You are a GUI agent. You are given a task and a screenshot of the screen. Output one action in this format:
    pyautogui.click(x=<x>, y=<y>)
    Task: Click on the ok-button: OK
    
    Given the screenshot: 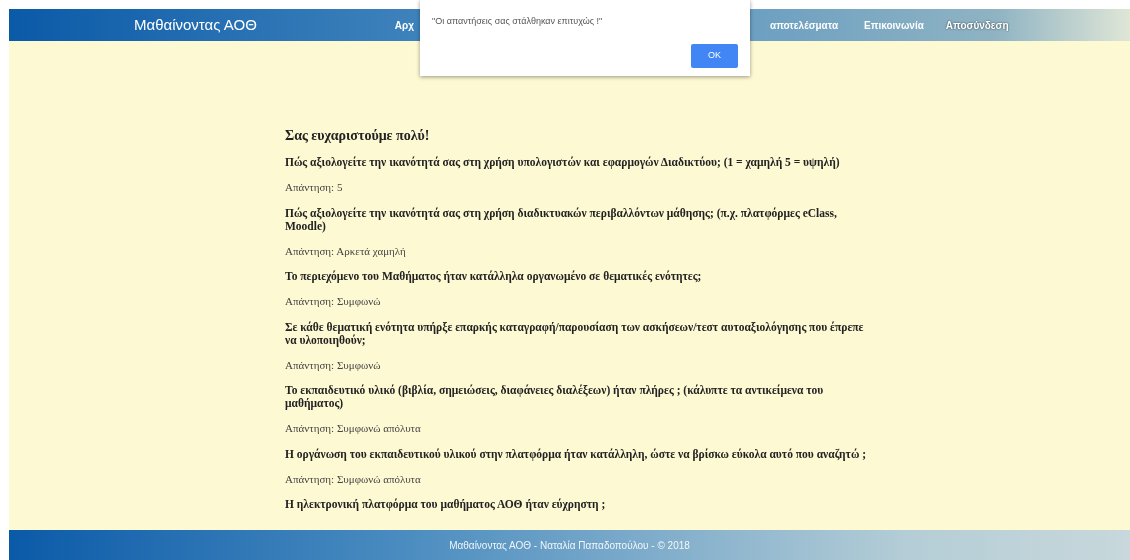 What is the action you would take?
    pyautogui.click(x=714, y=55)
    